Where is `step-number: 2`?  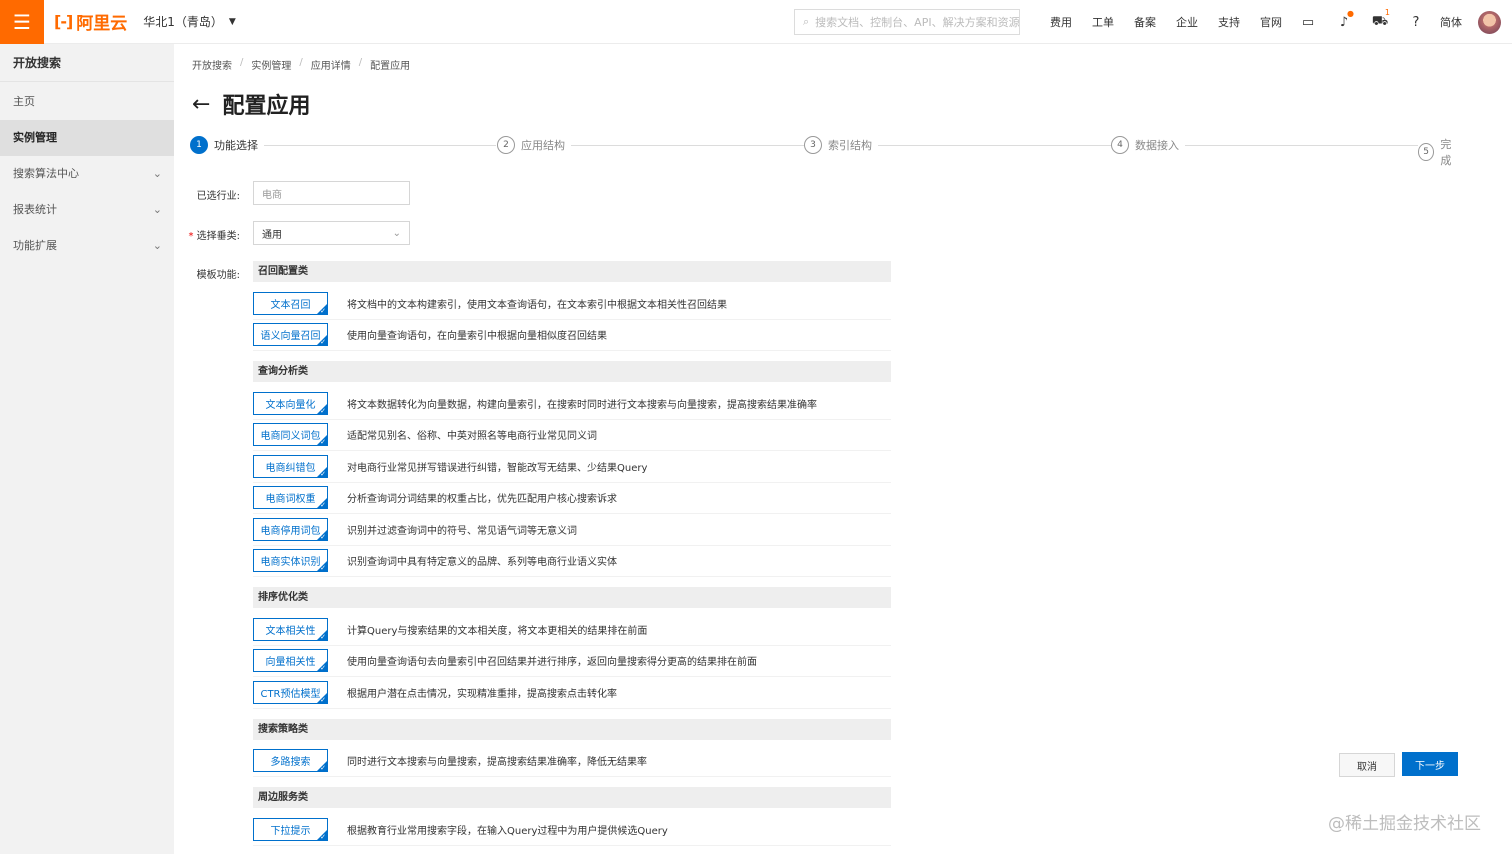
step-number: 2 is located at coordinates (506, 145).